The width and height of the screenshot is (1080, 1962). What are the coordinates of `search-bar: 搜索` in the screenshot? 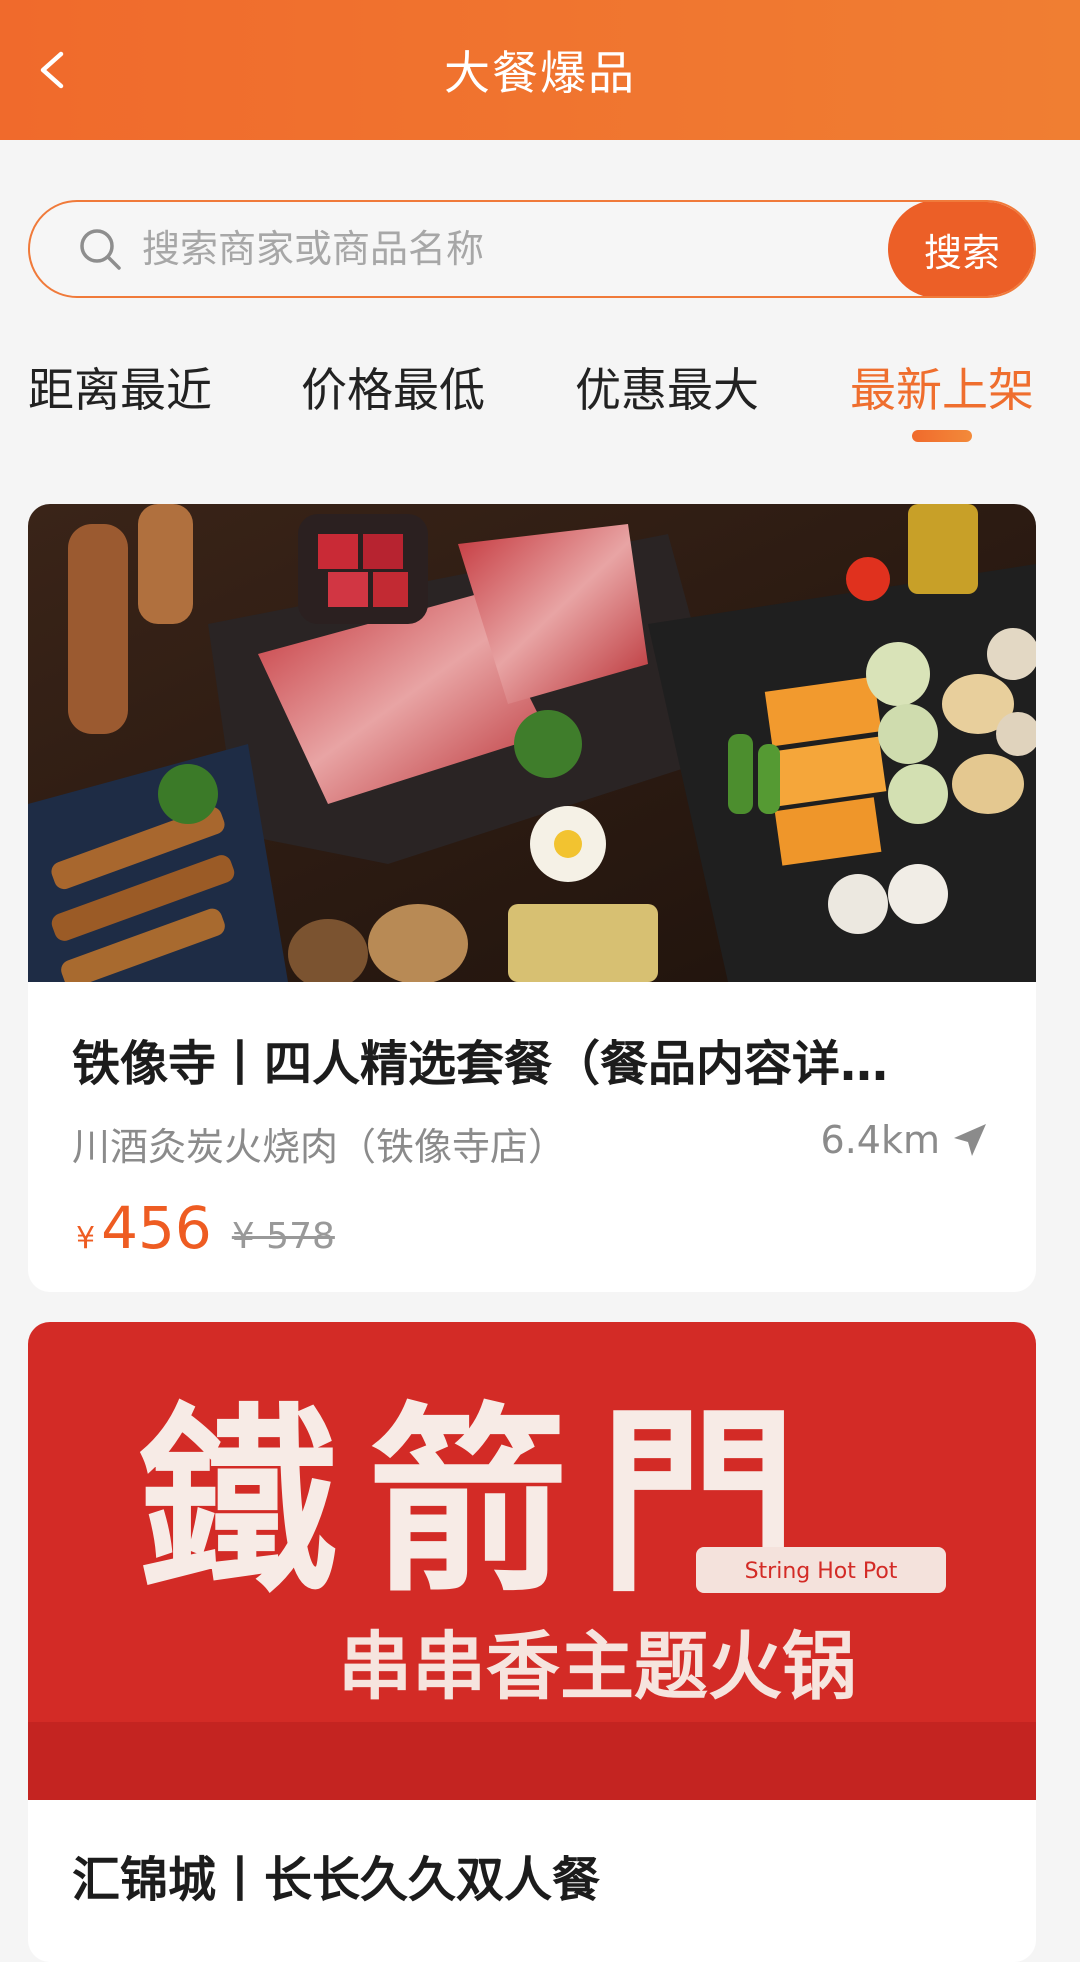 It's located at (532, 249).